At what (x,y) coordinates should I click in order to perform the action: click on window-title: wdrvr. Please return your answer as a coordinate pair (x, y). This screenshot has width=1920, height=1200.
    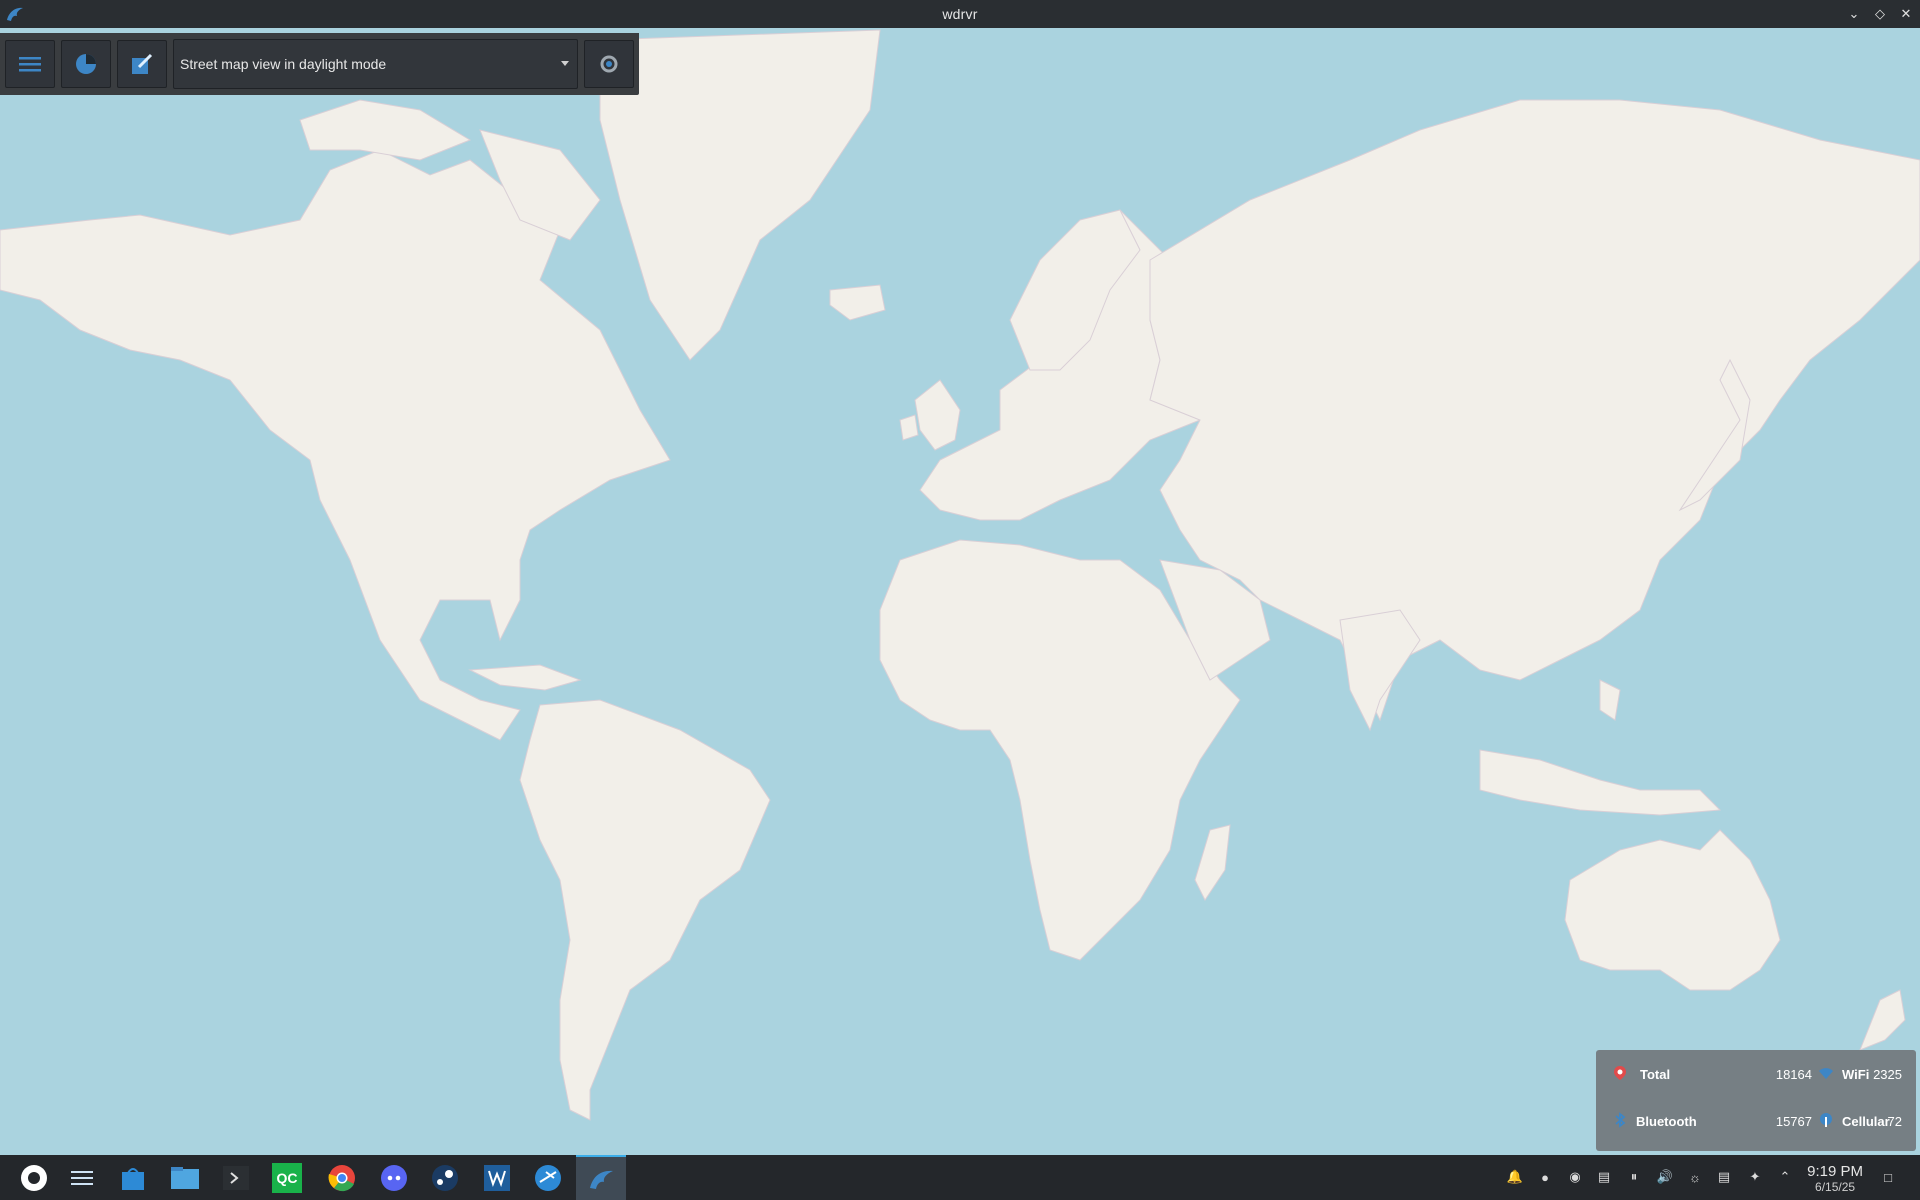
    Looking at the image, I should click on (960, 14).